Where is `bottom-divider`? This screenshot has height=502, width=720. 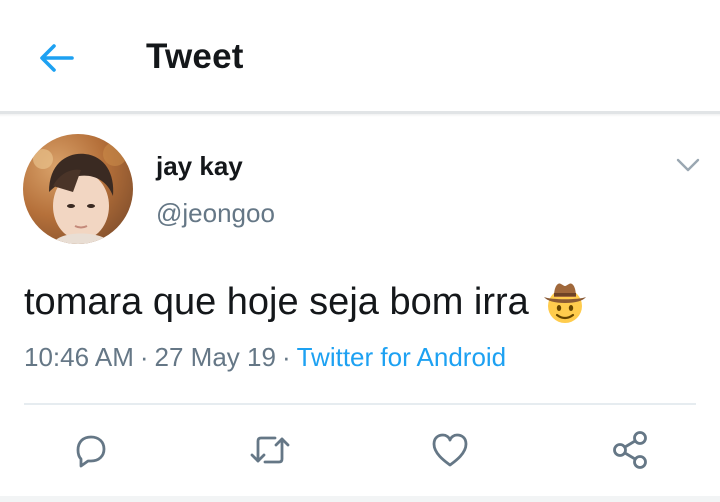 bottom-divider is located at coordinates (360, 499).